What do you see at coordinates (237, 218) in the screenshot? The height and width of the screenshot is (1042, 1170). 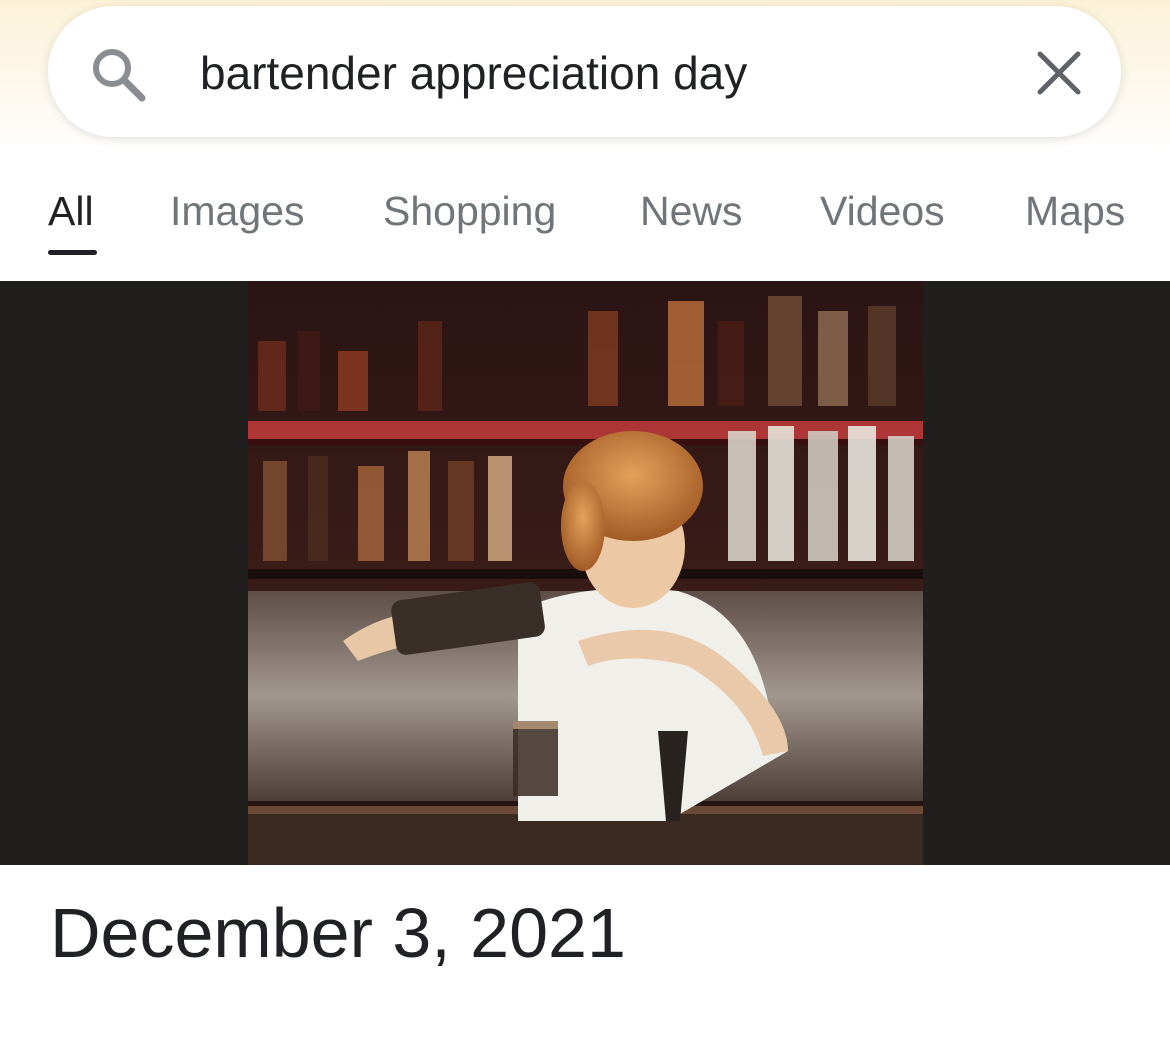 I see `tab-images: Images` at bounding box center [237, 218].